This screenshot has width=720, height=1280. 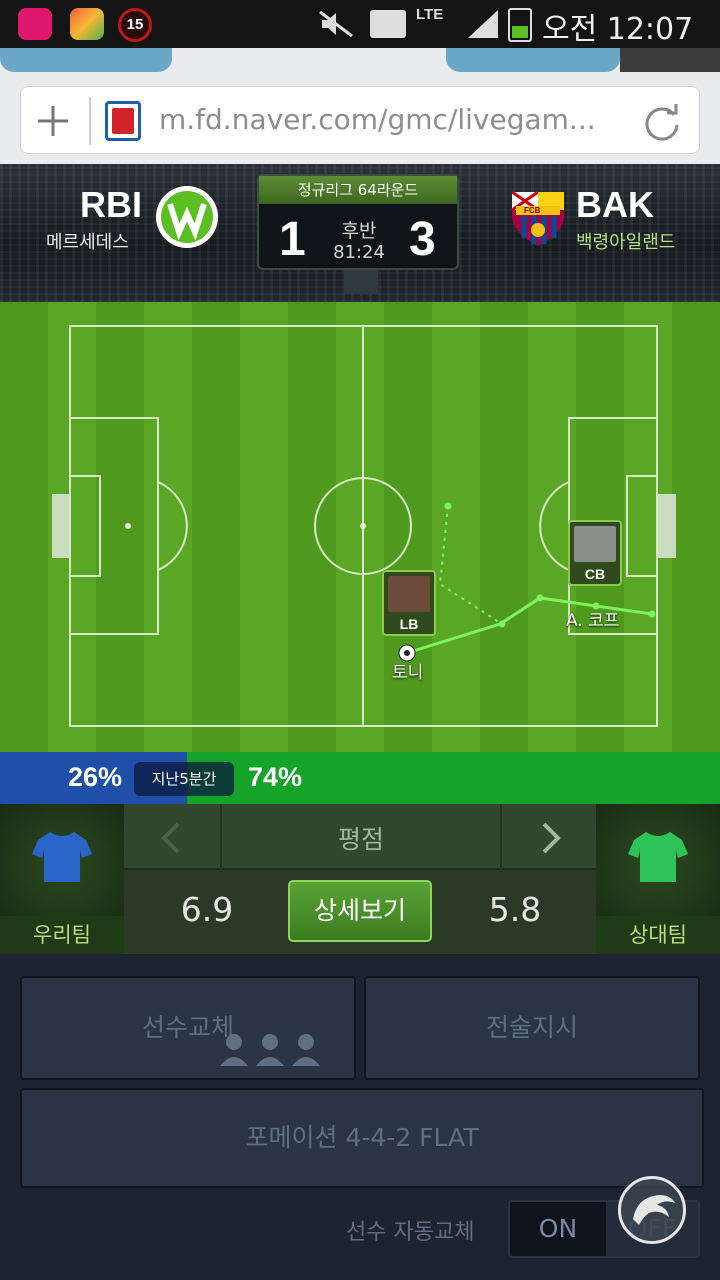 What do you see at coordinates (652, 1210) in the screenshot?
I see `dolphin-fab-icon` at bounding box center [652, 1210].